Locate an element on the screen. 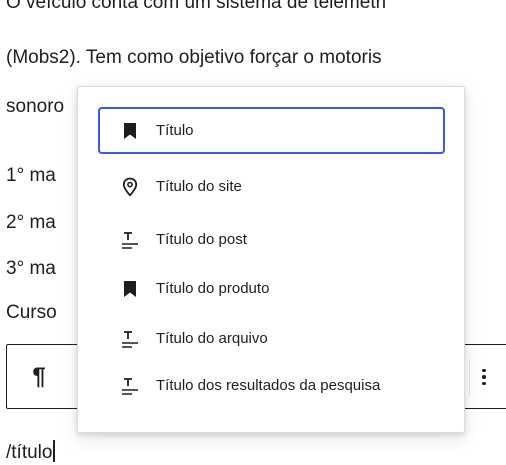 This screenshot has width=506, height=465. menu-item-titulo: Título is located at coordinates (271, 130).